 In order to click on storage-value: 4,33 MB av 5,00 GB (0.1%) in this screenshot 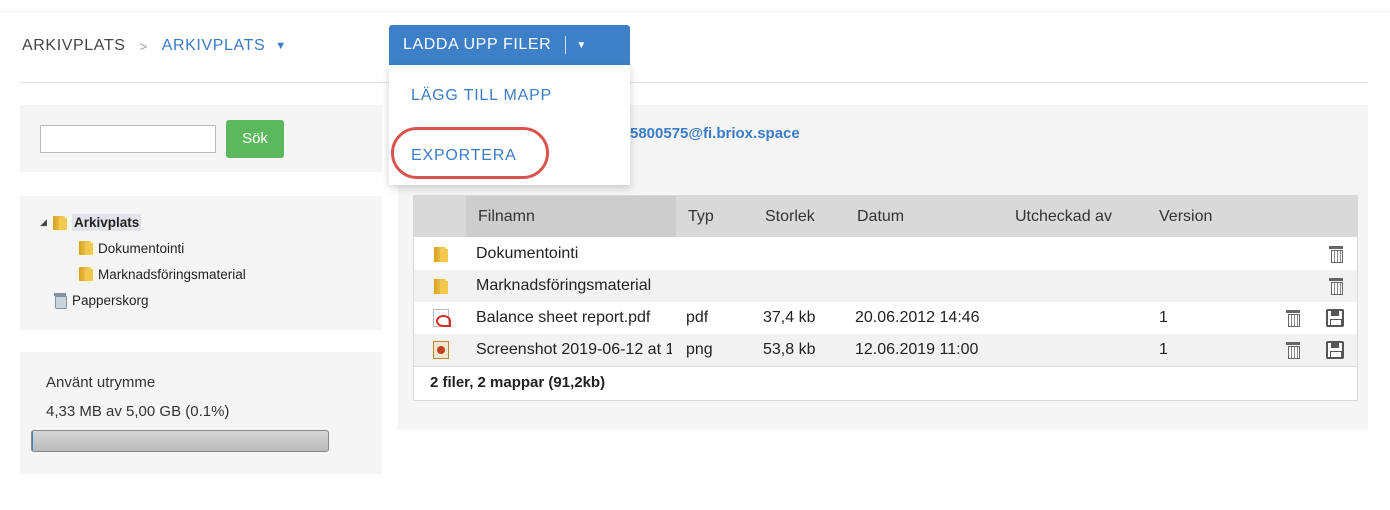, I will do `click(138, 411)`.